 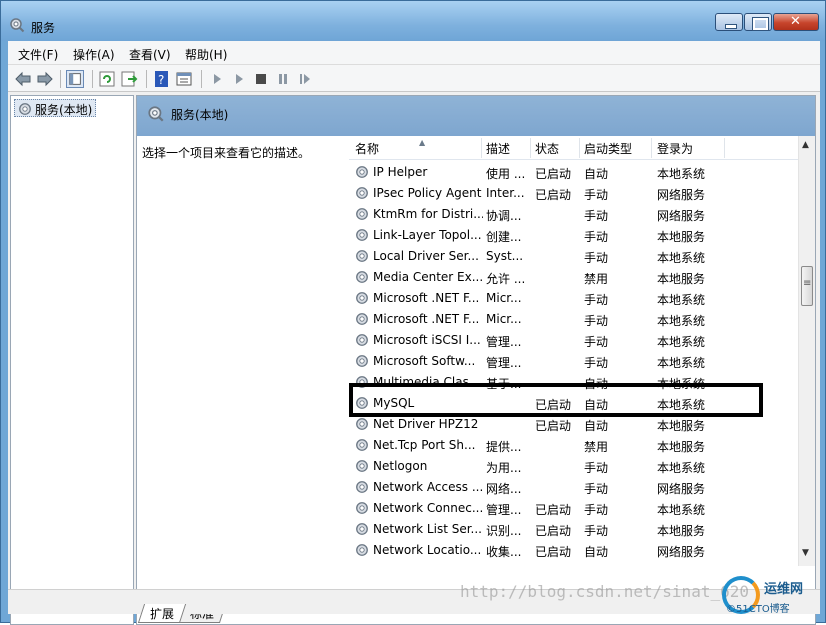 What do you see at coordinates (498, 149) in the screenshot?
I see `column-description: 描述` at bounding box center [498, 149].